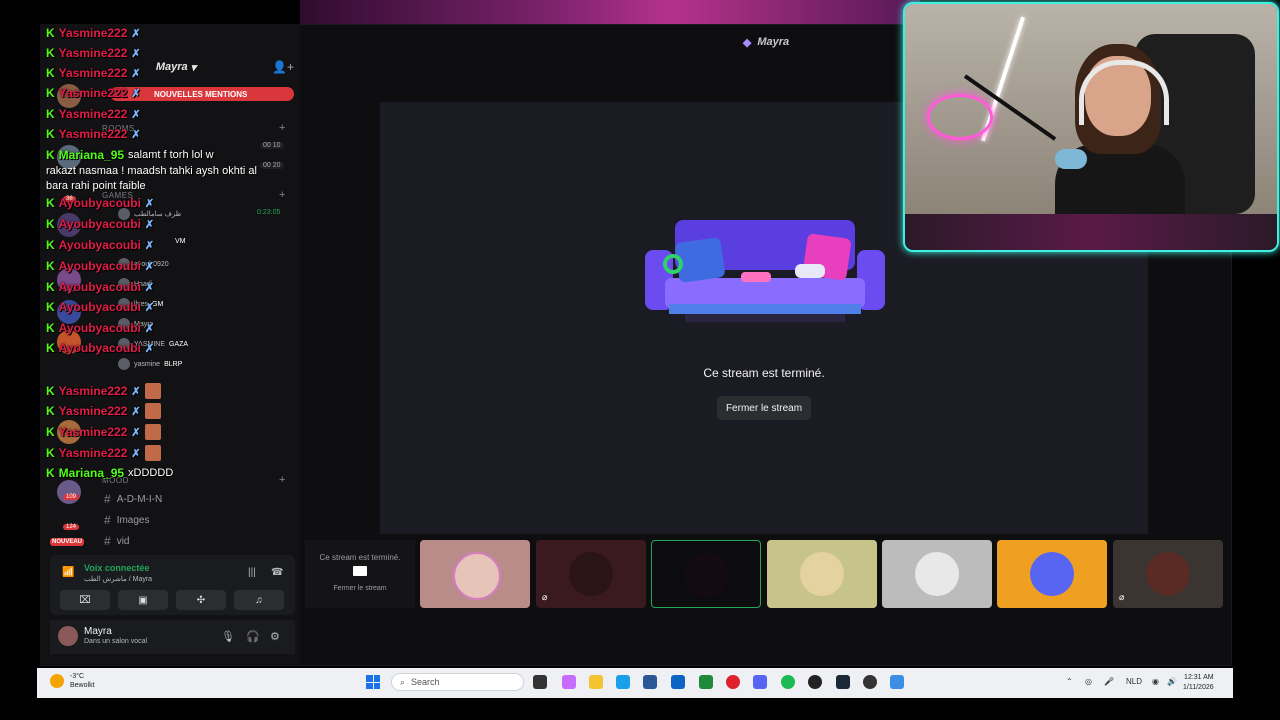 The height and width of the screenshot is (720, 1280). I want to click on stream-ended-text: Ce stream est terminé., so click(764, 373).